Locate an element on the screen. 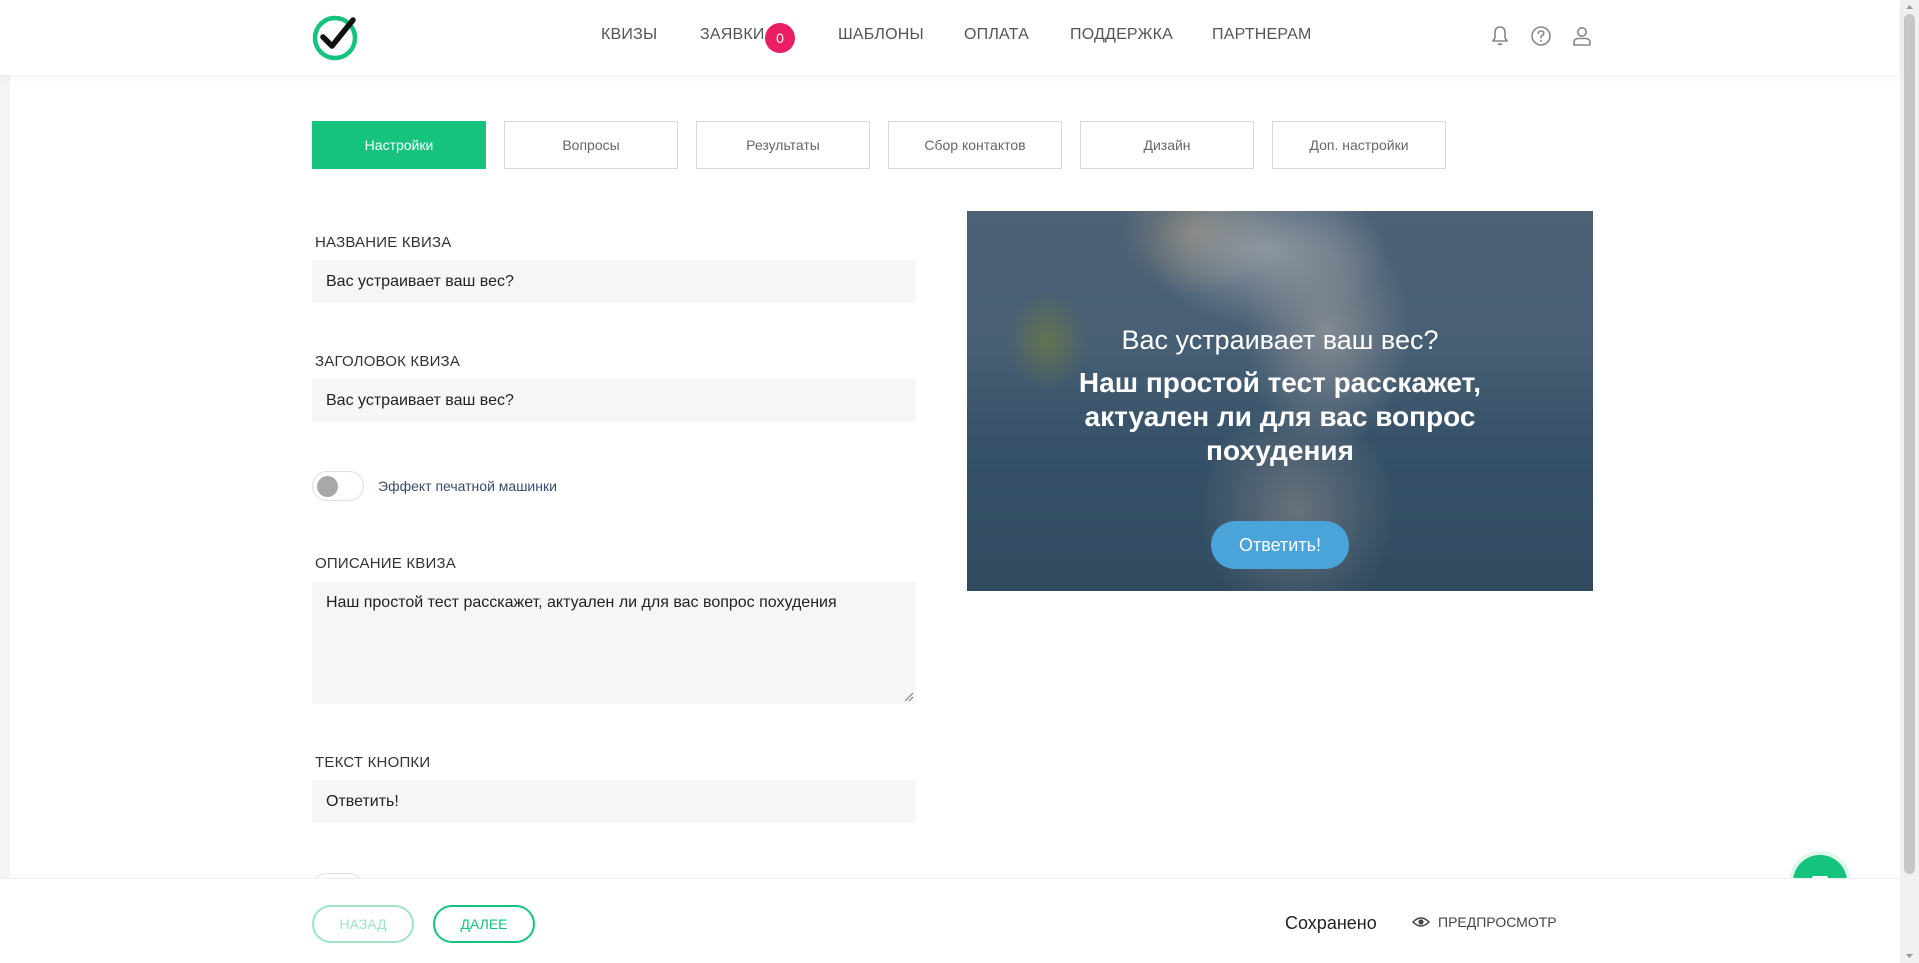 The width and height of the screenshot is (1919, 963). quiz-title-label: ЗАГОЛОВОК КВИЗА is located at coordinates (388, 361).